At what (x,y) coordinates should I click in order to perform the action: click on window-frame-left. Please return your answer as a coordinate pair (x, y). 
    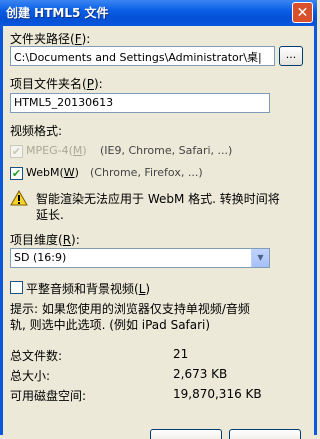
    Looking at the image, I should click on (1, 230).